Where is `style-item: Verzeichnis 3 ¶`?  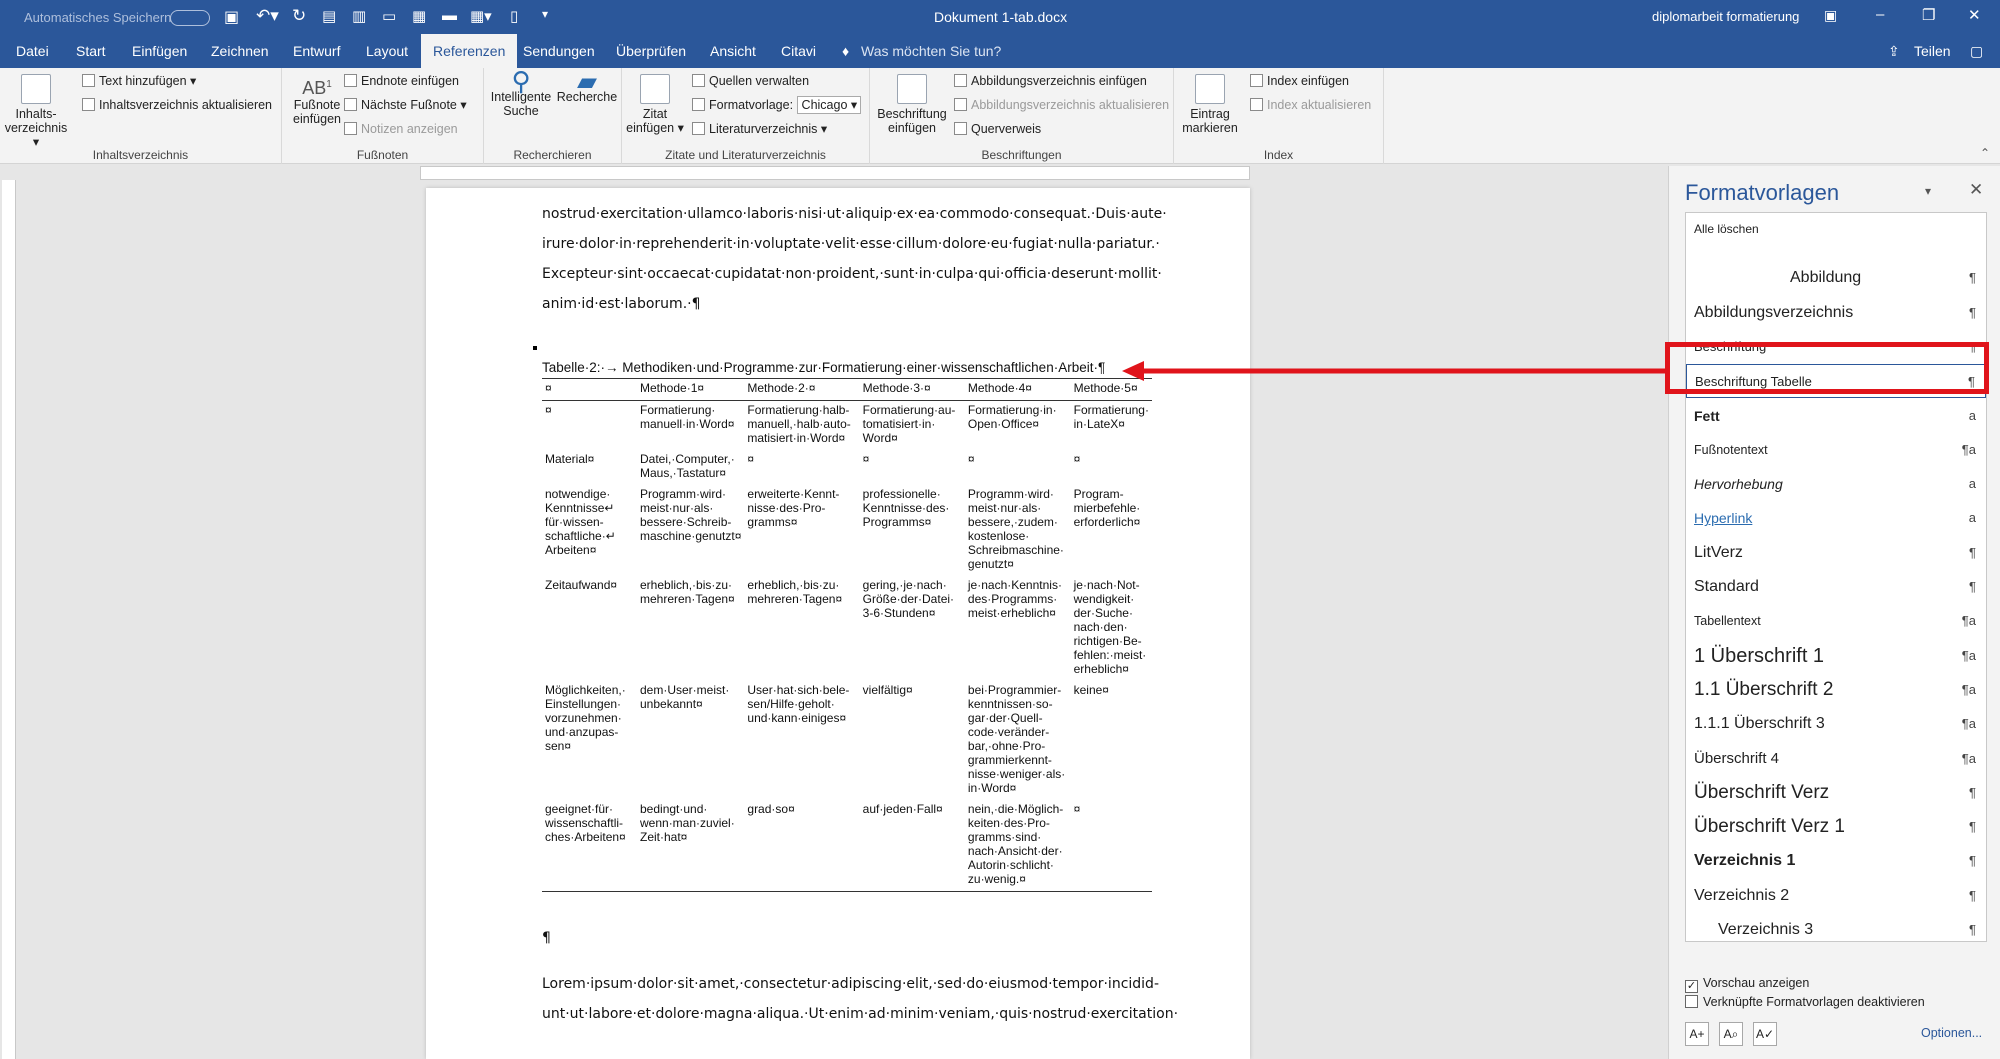 style-item: Verzeichnis 3 ¶ is located at coordinates (1836, 930).